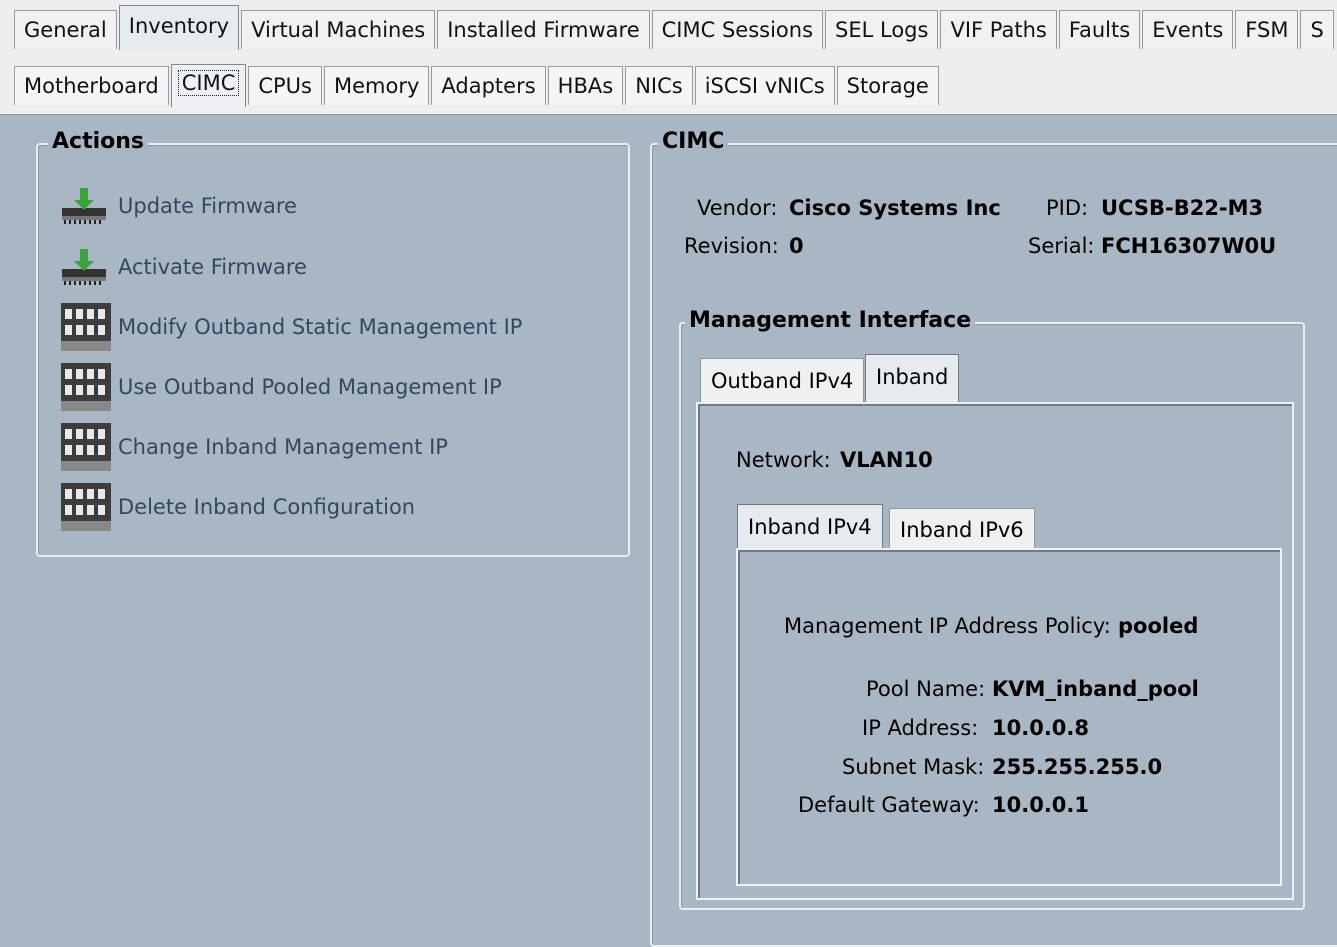 Image resolution: width=1337 pixels, height=947 pixels. I want to click on tab-inband-ipv6: Inband IPv6, so click(962, 528).